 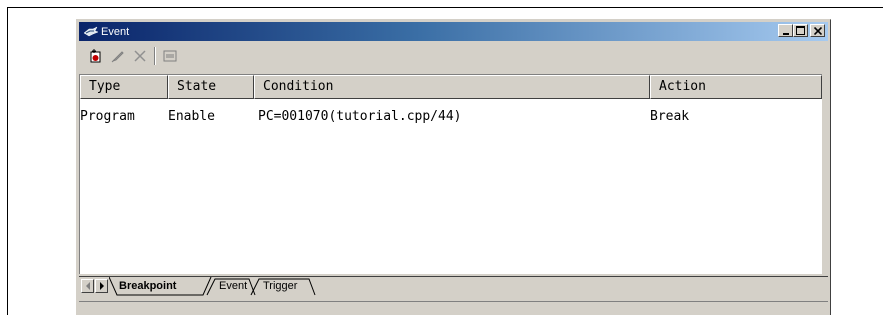 I want to click on maximize-icon, so click(x=800, y=30).